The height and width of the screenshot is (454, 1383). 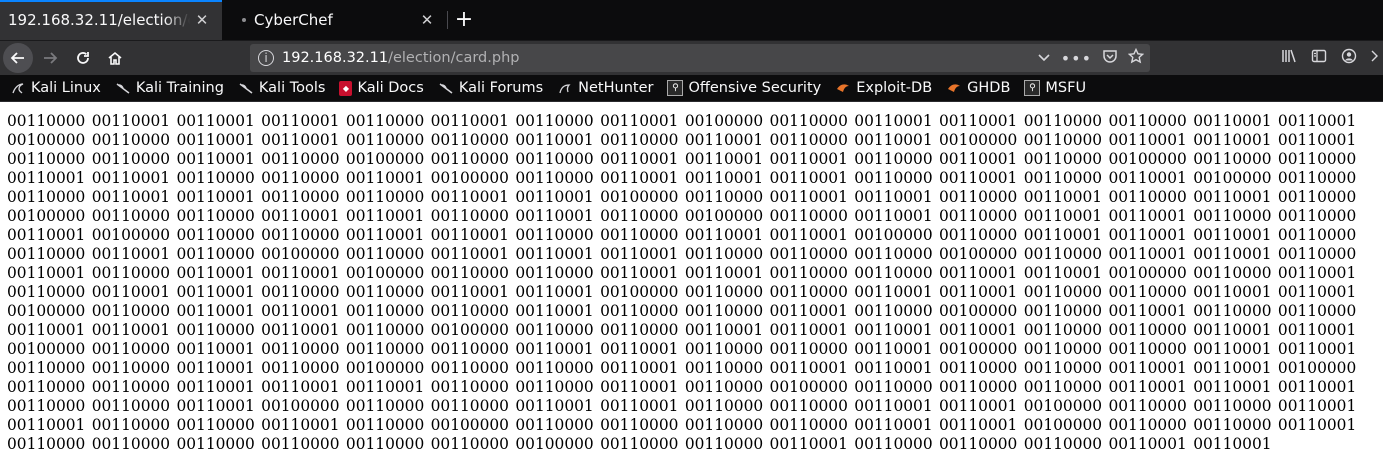 What do you see at coordinates (1110, 58) in the screenshot?
I see `pocket-icon` at bounding box center [1110, 58].